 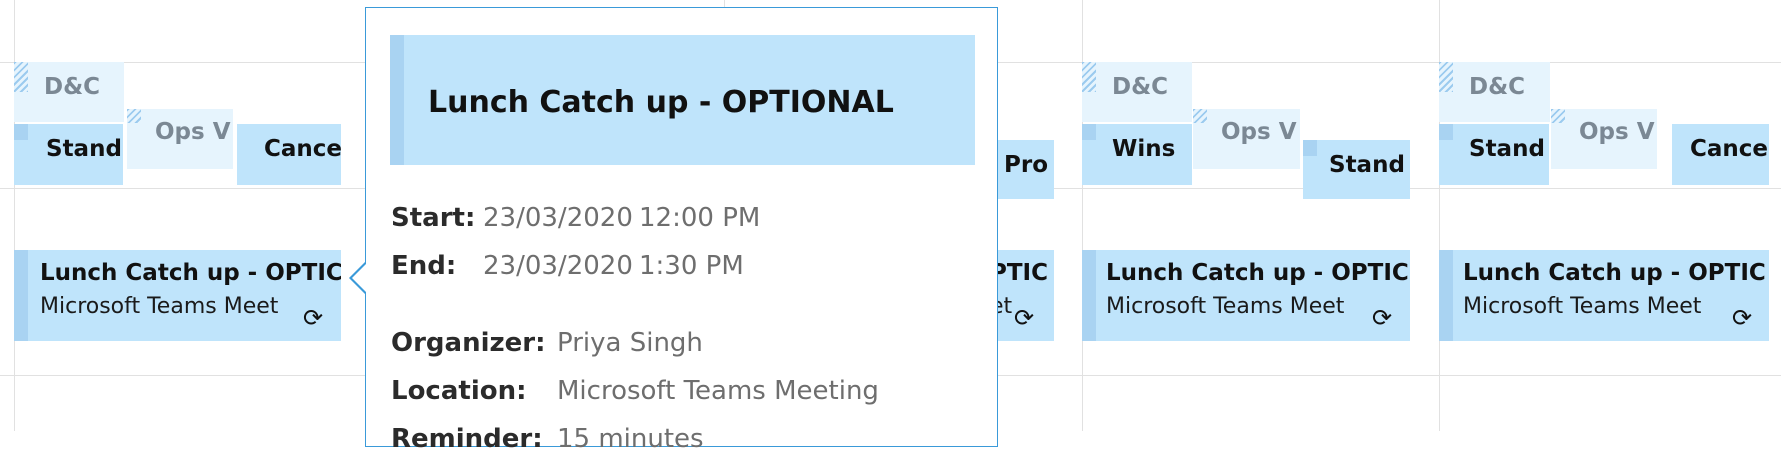 I want to click on reminder-value: 15 minutes, so click(x=630, y=439).